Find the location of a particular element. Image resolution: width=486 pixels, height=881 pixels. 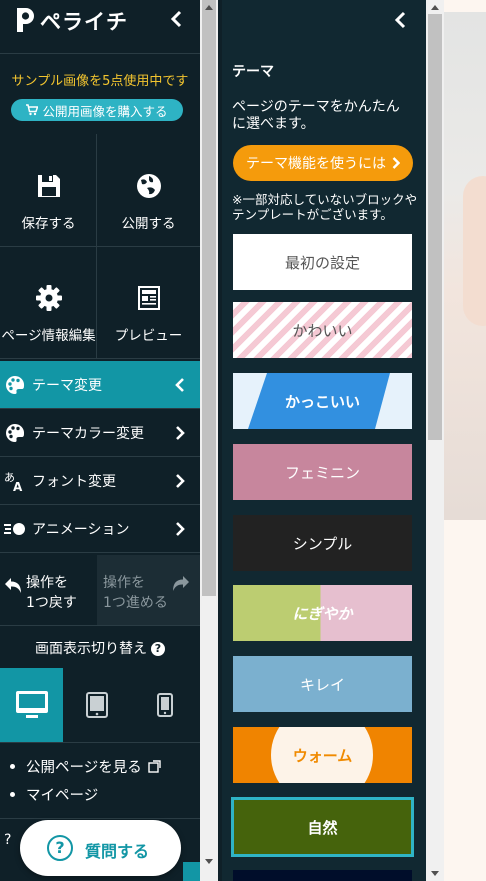

theme-option-feminine: フェミニン is located at coordinates (322, 472).